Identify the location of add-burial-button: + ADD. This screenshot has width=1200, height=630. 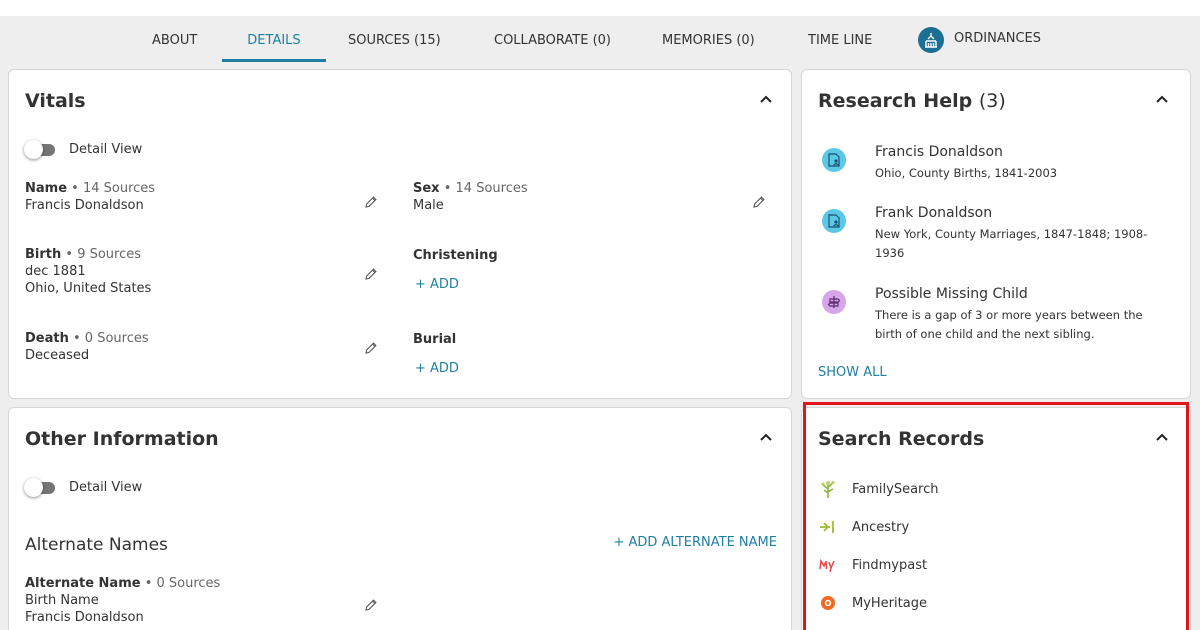
(437, 368).